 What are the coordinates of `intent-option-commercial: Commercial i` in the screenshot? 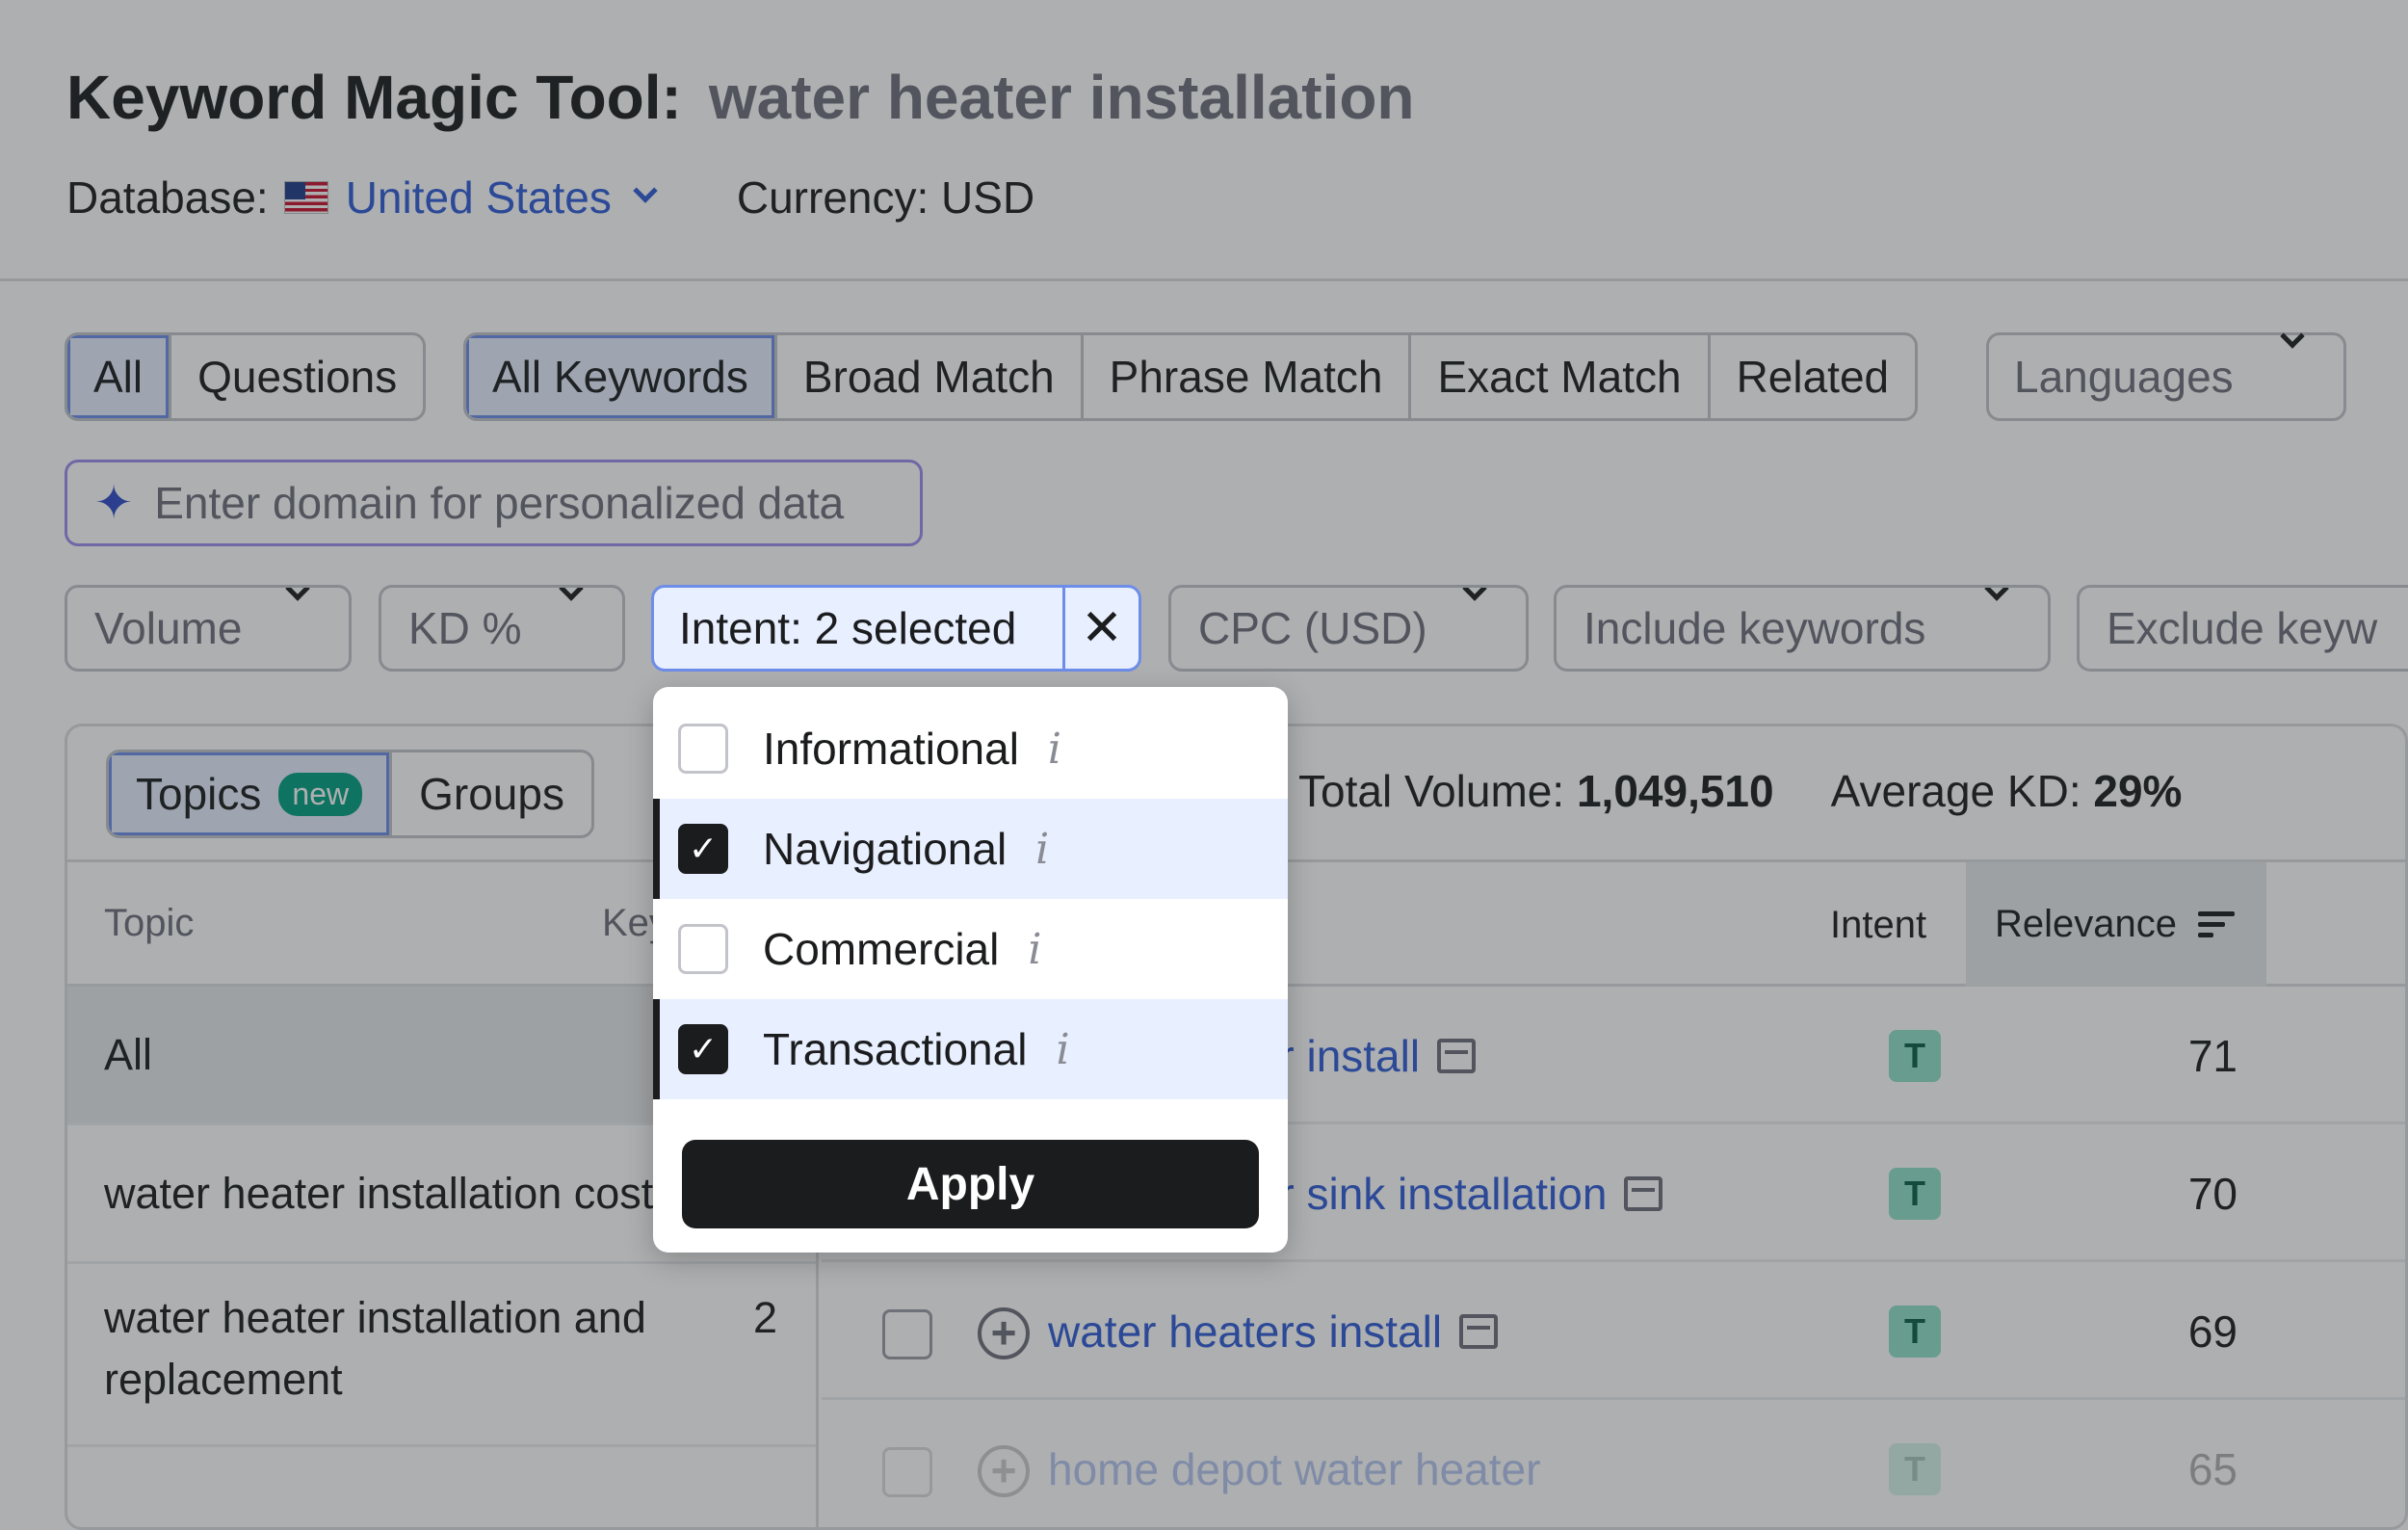 It's located at (970, 949).